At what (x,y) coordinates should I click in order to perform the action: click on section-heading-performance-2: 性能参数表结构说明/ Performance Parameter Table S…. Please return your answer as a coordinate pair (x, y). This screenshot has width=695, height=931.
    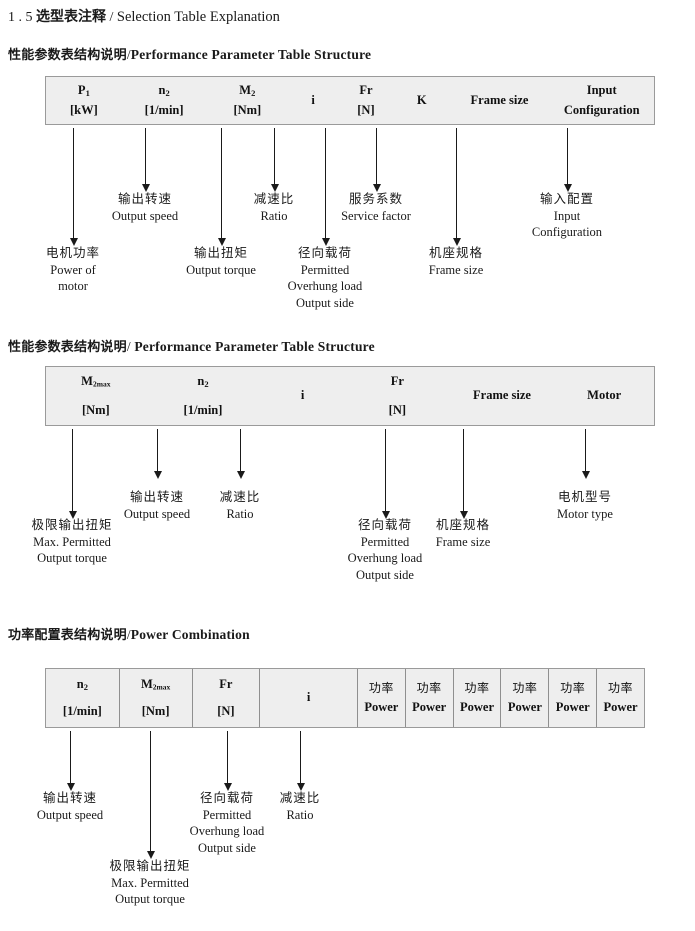
    Looking at the image, I should click on (191, 345).